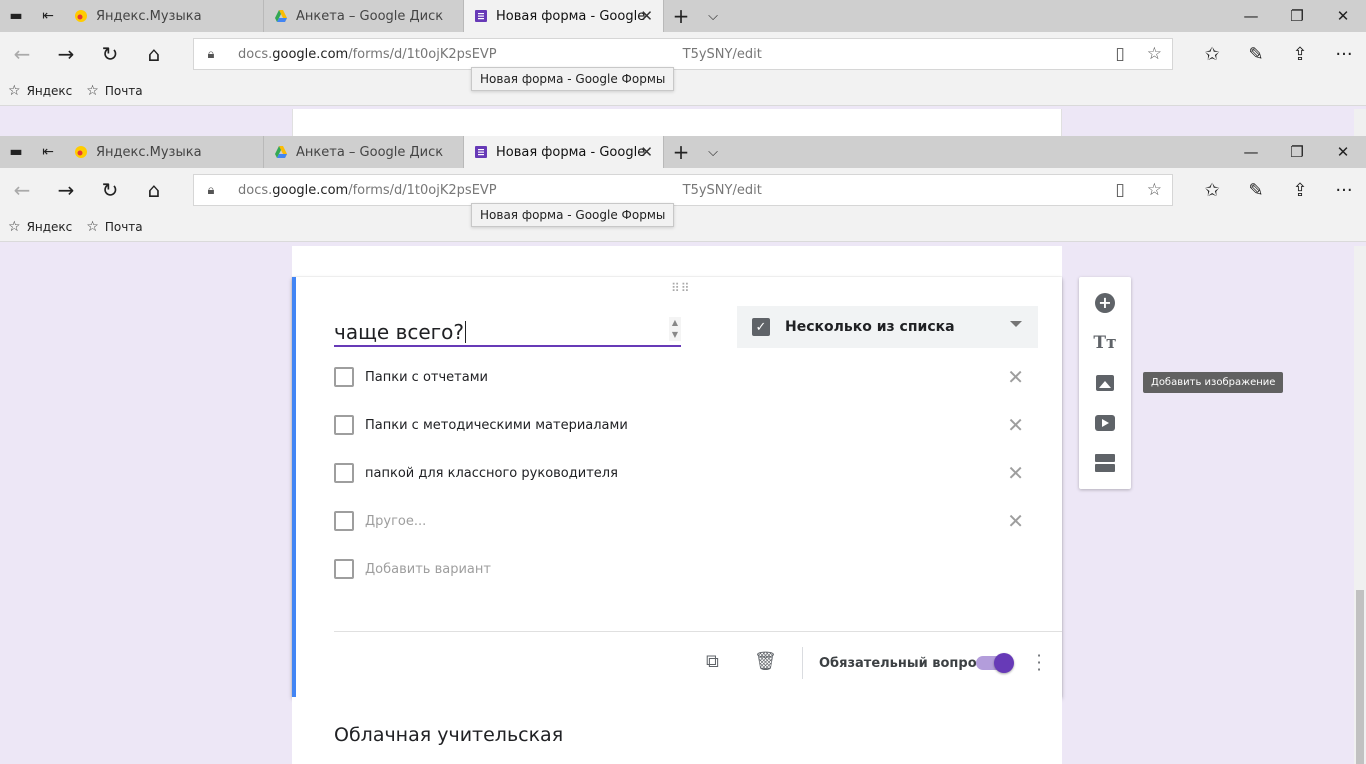 The image size is (1366, 764). I want to click on option-row: Папки с отчетами ✕, so click(679, 377).